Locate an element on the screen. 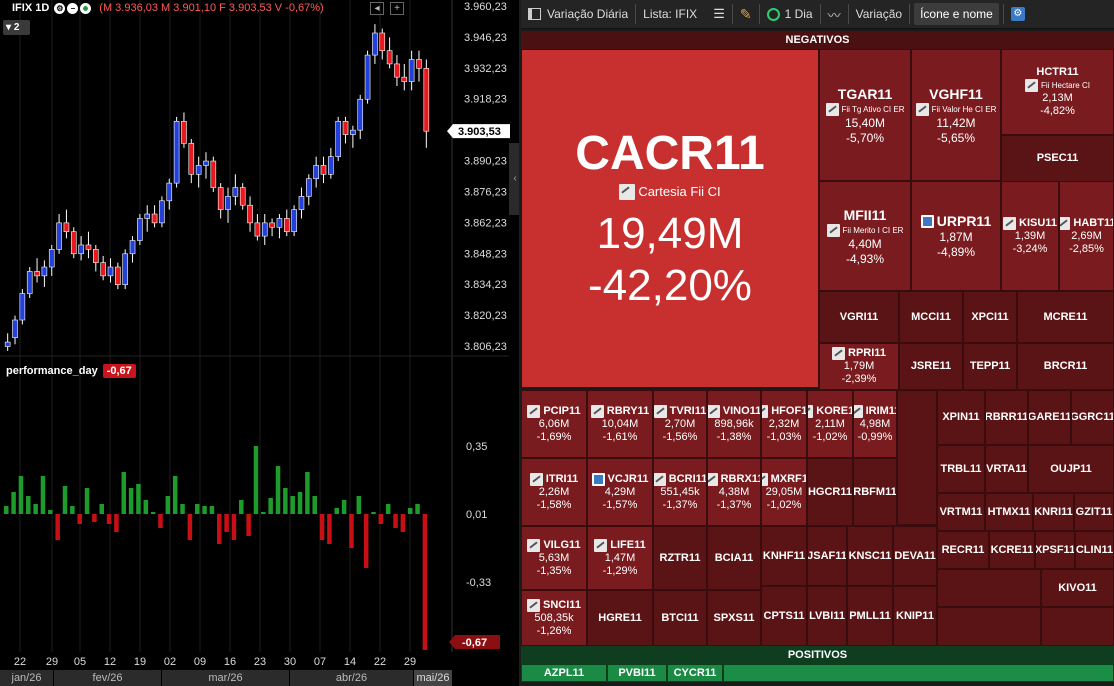 This screenshot has height=686, width=1114. clock-icon is located at coordinates (773, 14).